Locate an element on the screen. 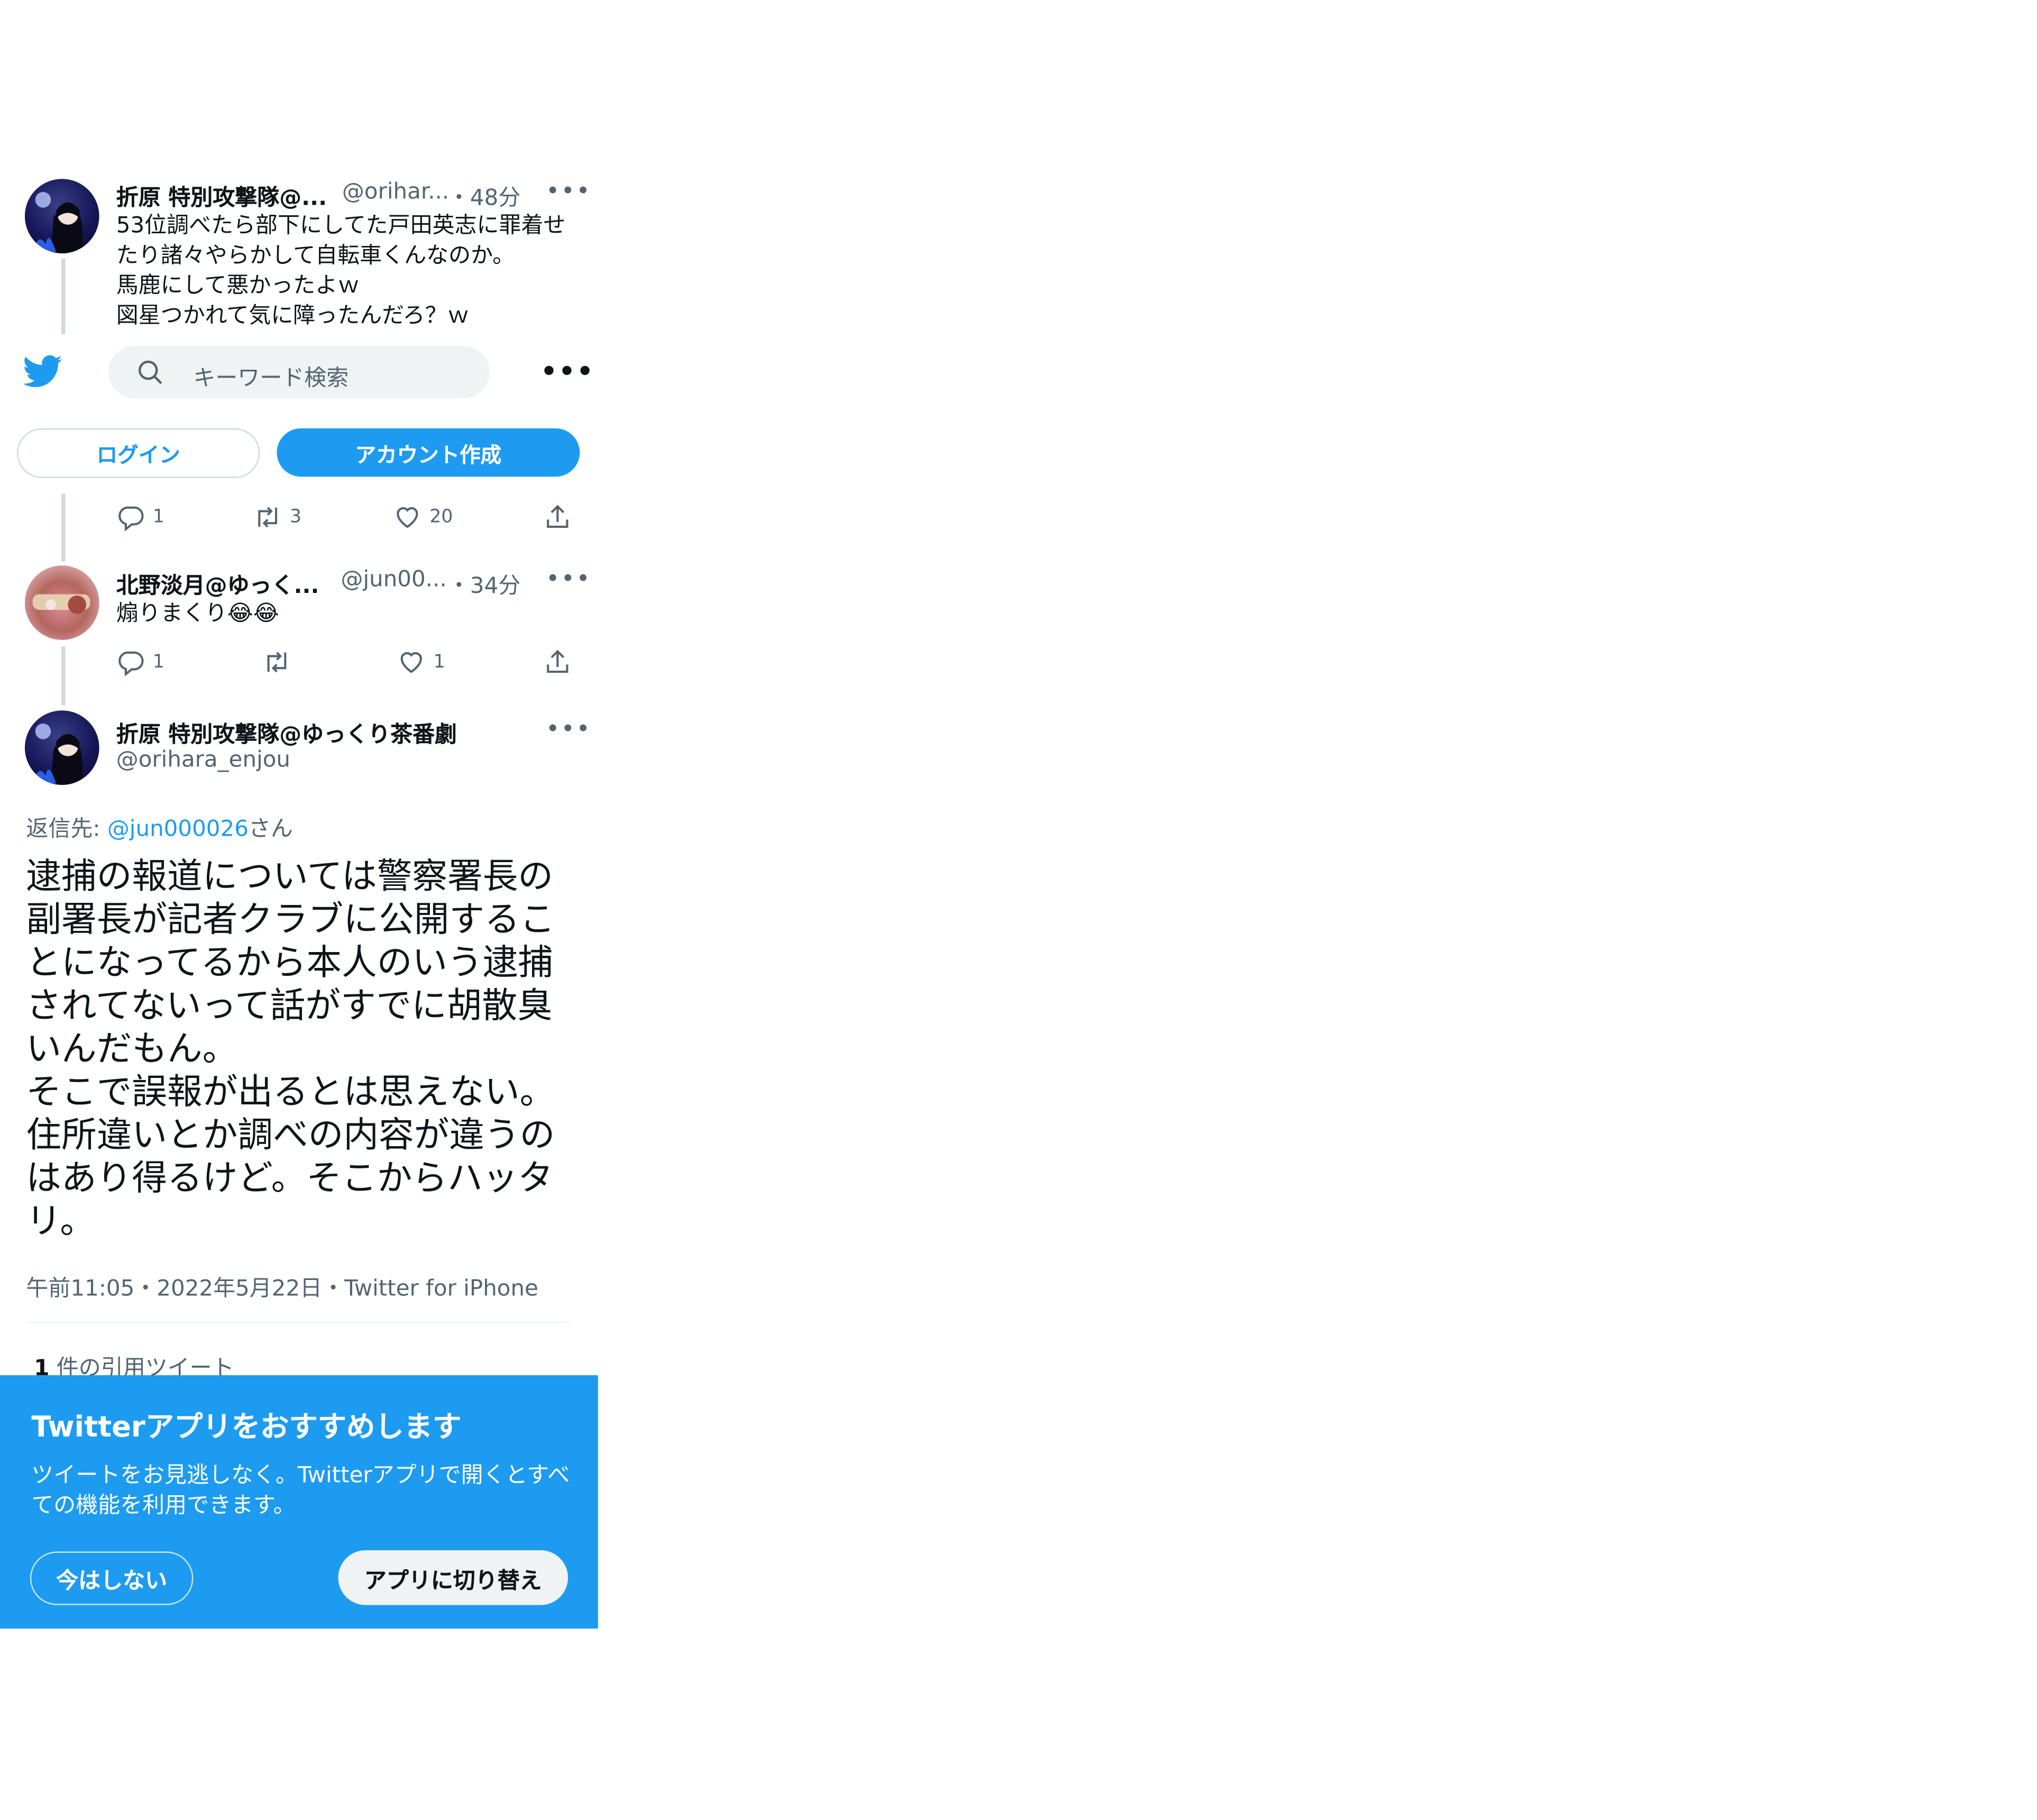  main-tweet-author-name: 折原 特別攻撃隊@ゆっくり茶番劇 is located at coordinates (286, 732).